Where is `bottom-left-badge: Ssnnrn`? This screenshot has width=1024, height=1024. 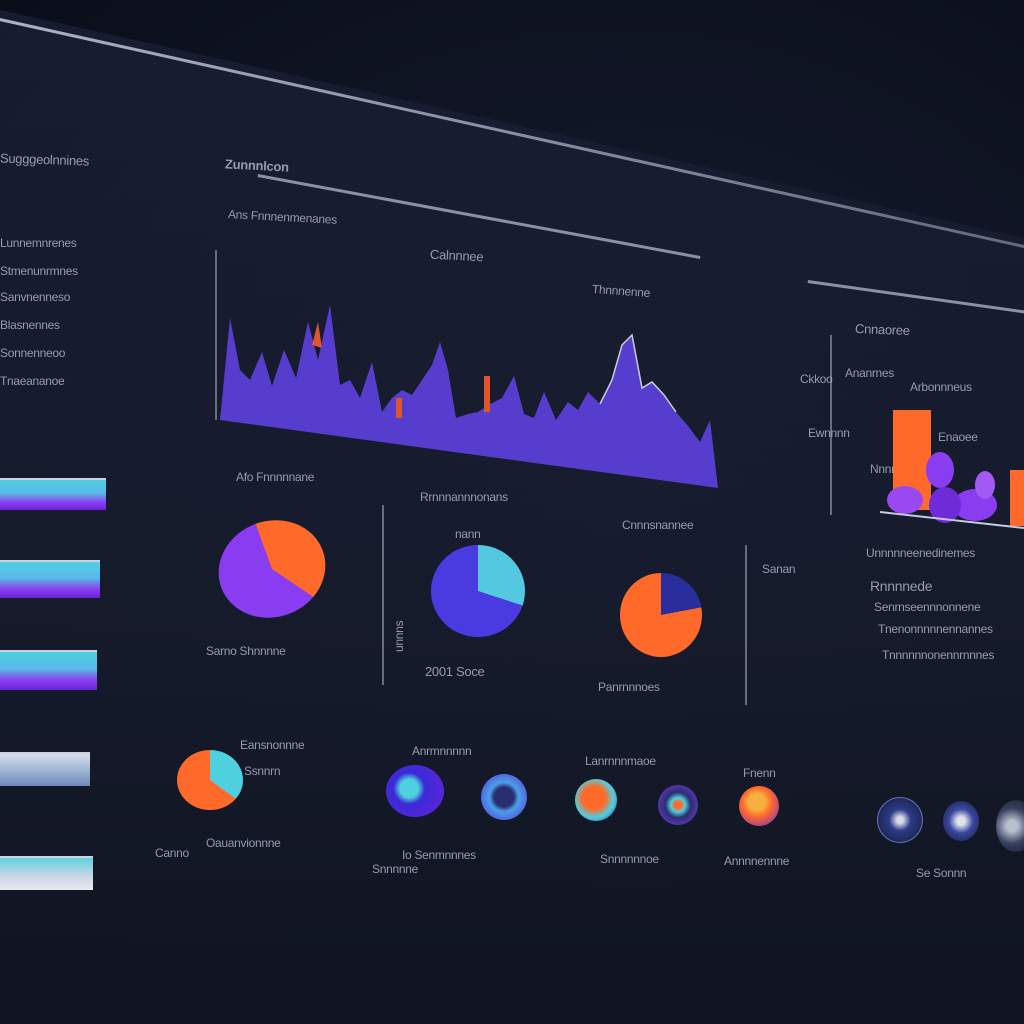
bottom-left-badge: Ssnnrn is located at coordinates (262, 771).